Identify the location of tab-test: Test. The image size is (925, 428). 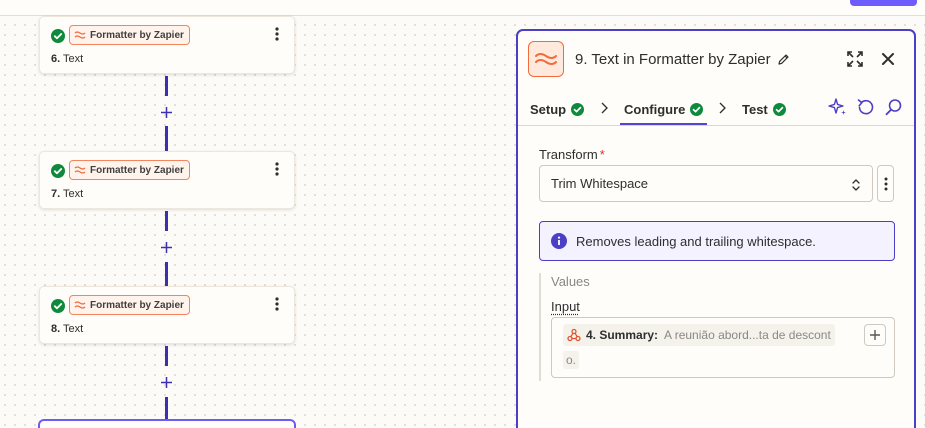
(764, 109).